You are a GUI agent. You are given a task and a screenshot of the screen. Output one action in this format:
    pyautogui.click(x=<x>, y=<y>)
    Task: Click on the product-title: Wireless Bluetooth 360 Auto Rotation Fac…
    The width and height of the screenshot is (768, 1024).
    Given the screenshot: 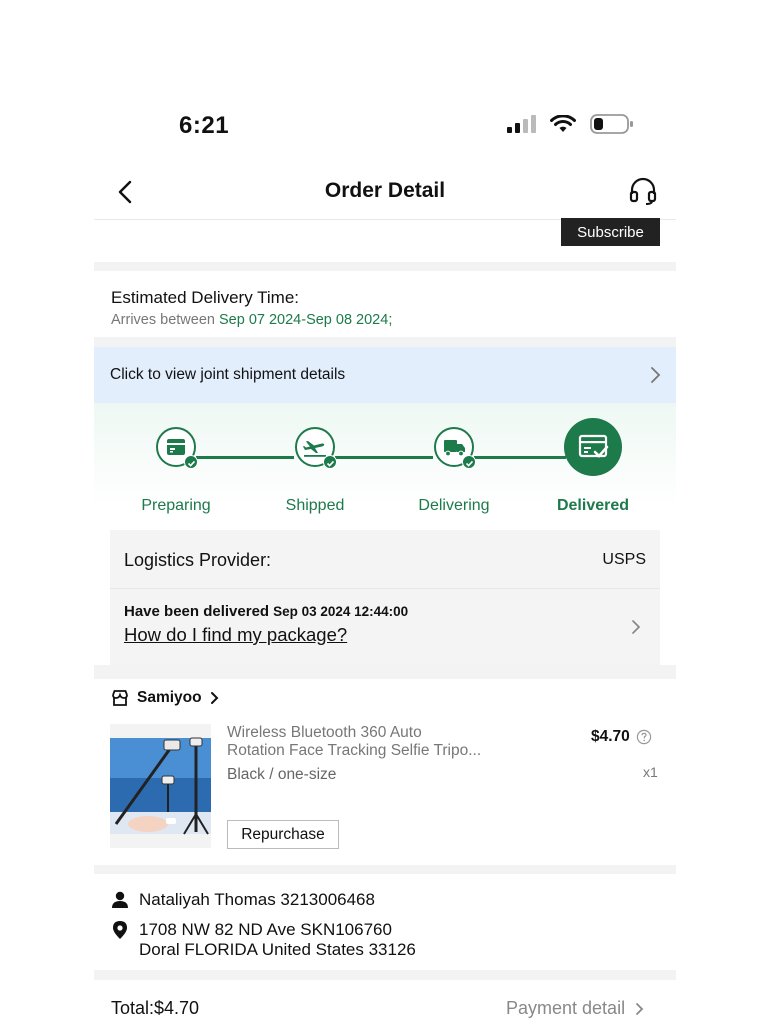 What is the action you would take?
    pyautogui.click(x=377, y=742)
    